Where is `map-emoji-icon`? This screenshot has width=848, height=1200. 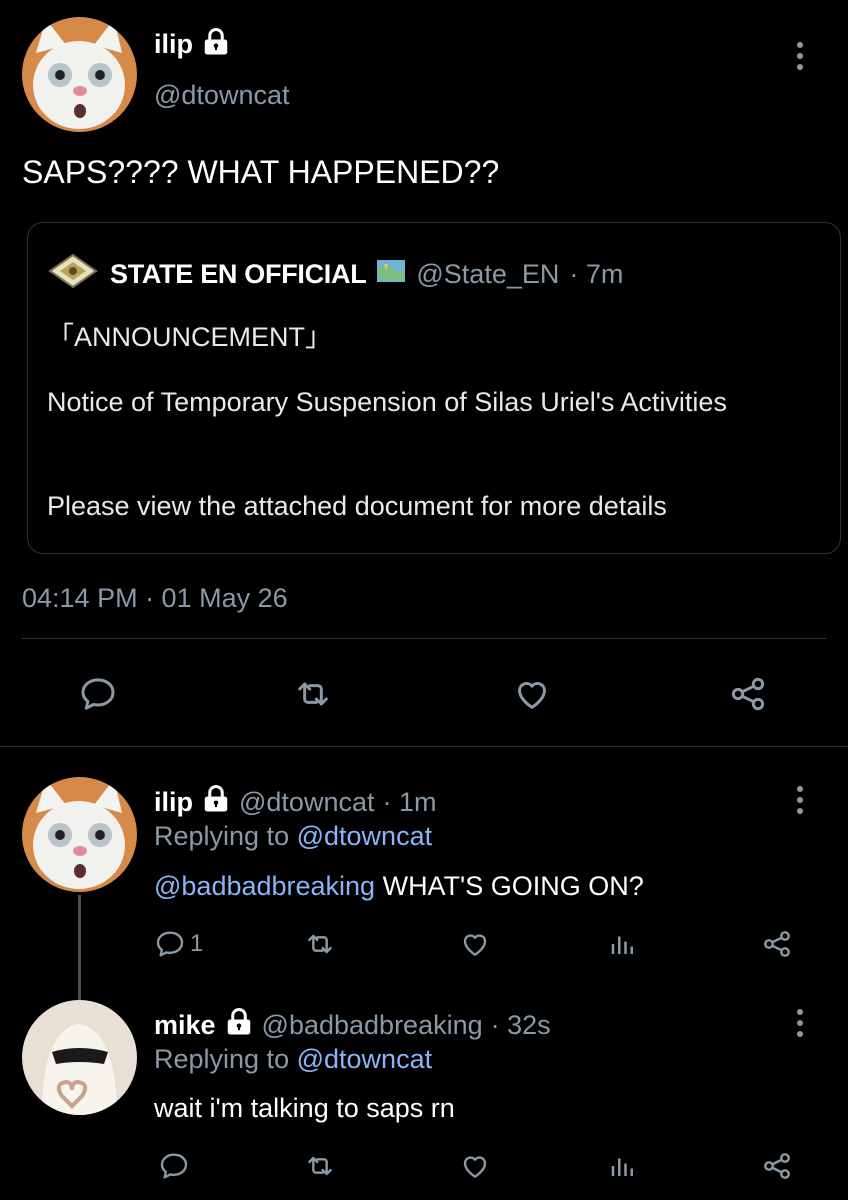
map-emoji-icon is located at coordinates (391, 274).